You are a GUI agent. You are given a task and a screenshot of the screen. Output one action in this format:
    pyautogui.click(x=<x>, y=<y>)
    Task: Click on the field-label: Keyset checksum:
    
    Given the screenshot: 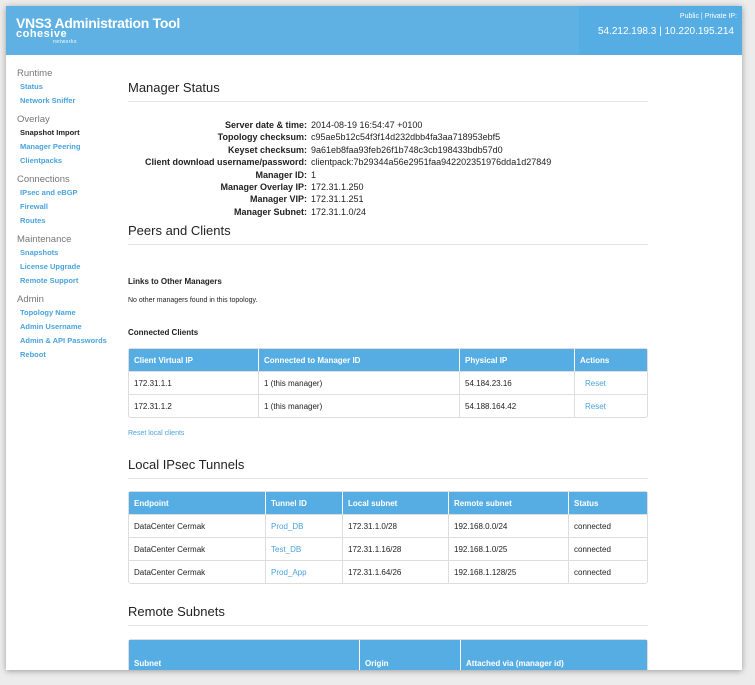 What is the action you would take?
    pyautogui.click(x=267, y=149)
    